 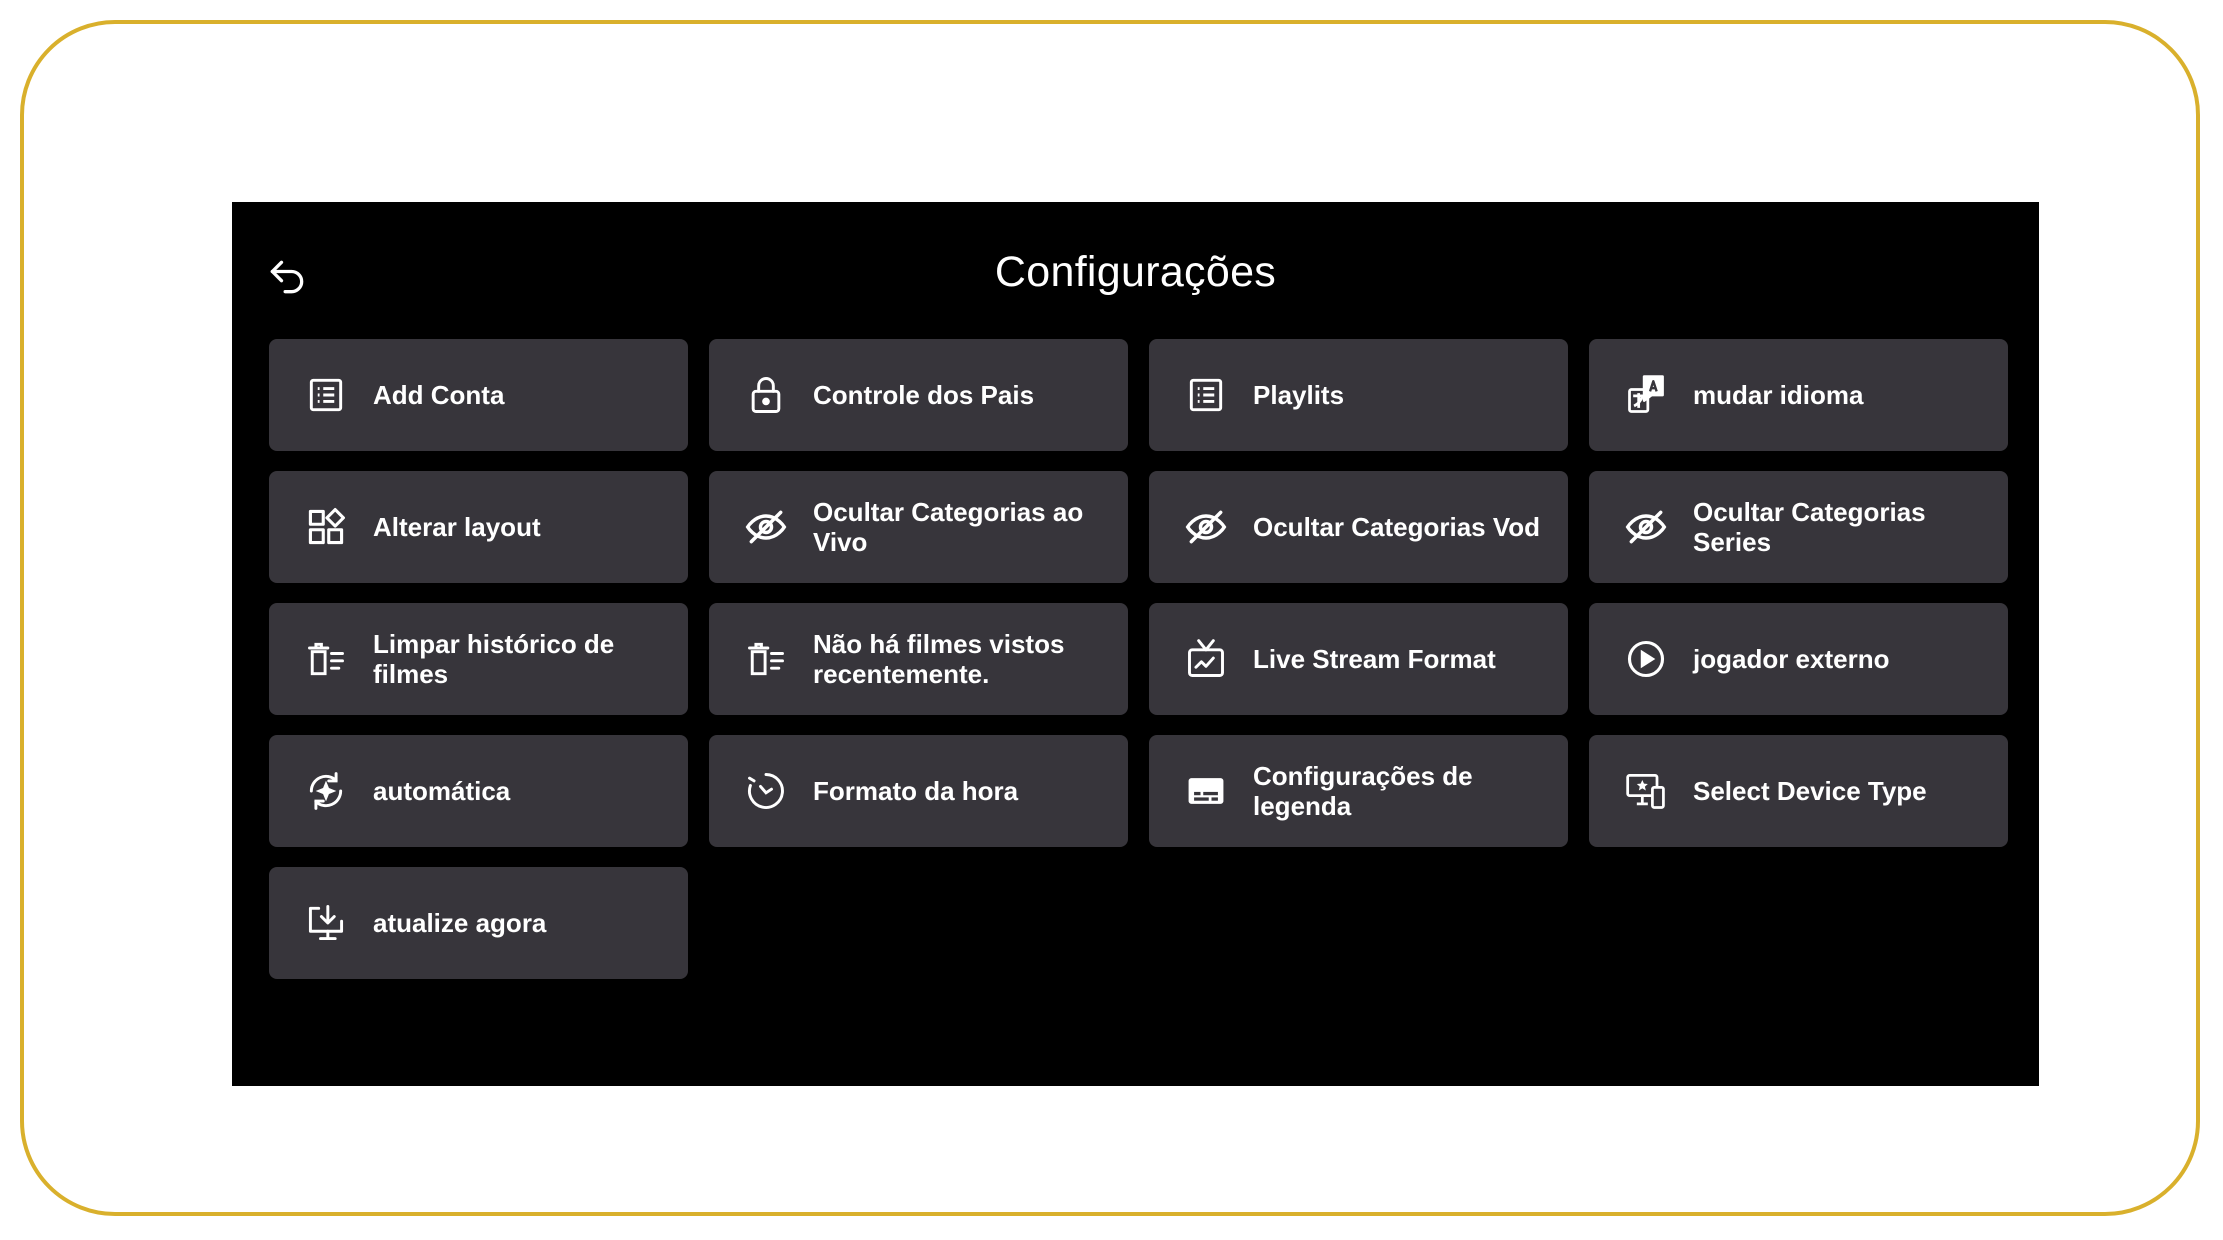 I want to click on play-circle-icon, so click(x=1646, y=659).